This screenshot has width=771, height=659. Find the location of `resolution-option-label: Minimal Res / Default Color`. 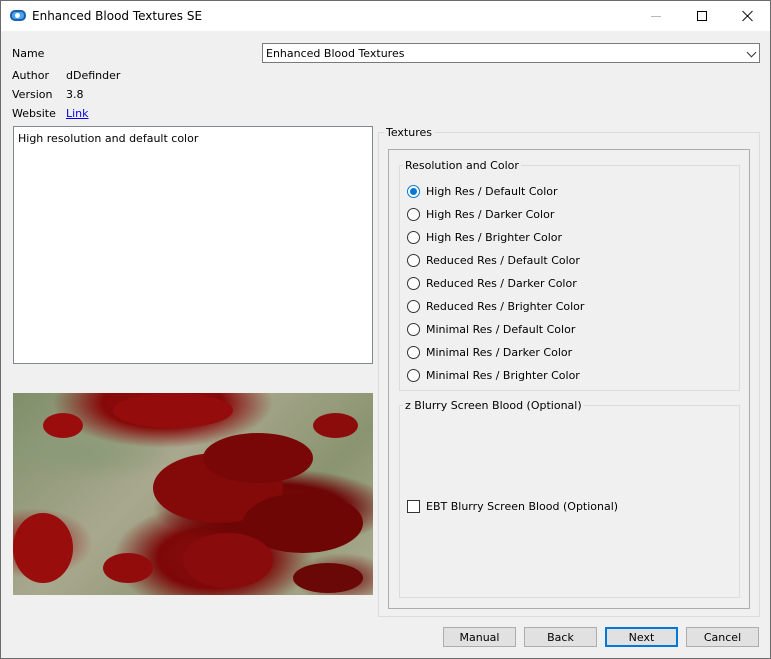

resolution-option-label: Minimal Res / Default Color is located at coordinates (501, 329).